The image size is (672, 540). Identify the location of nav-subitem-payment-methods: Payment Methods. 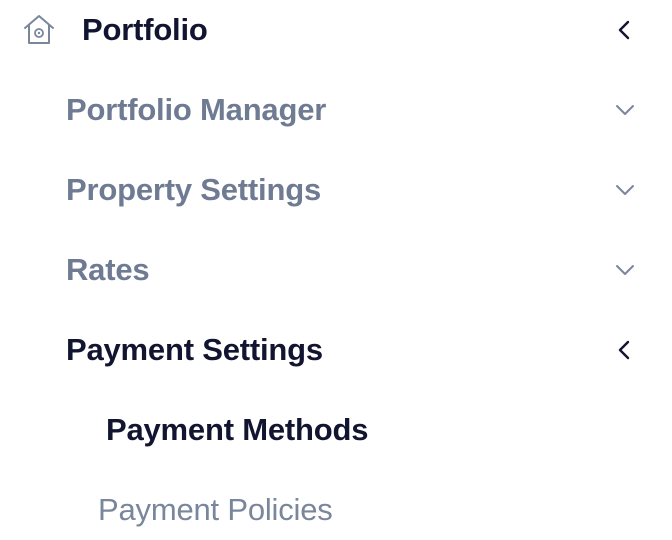
(336, 430).